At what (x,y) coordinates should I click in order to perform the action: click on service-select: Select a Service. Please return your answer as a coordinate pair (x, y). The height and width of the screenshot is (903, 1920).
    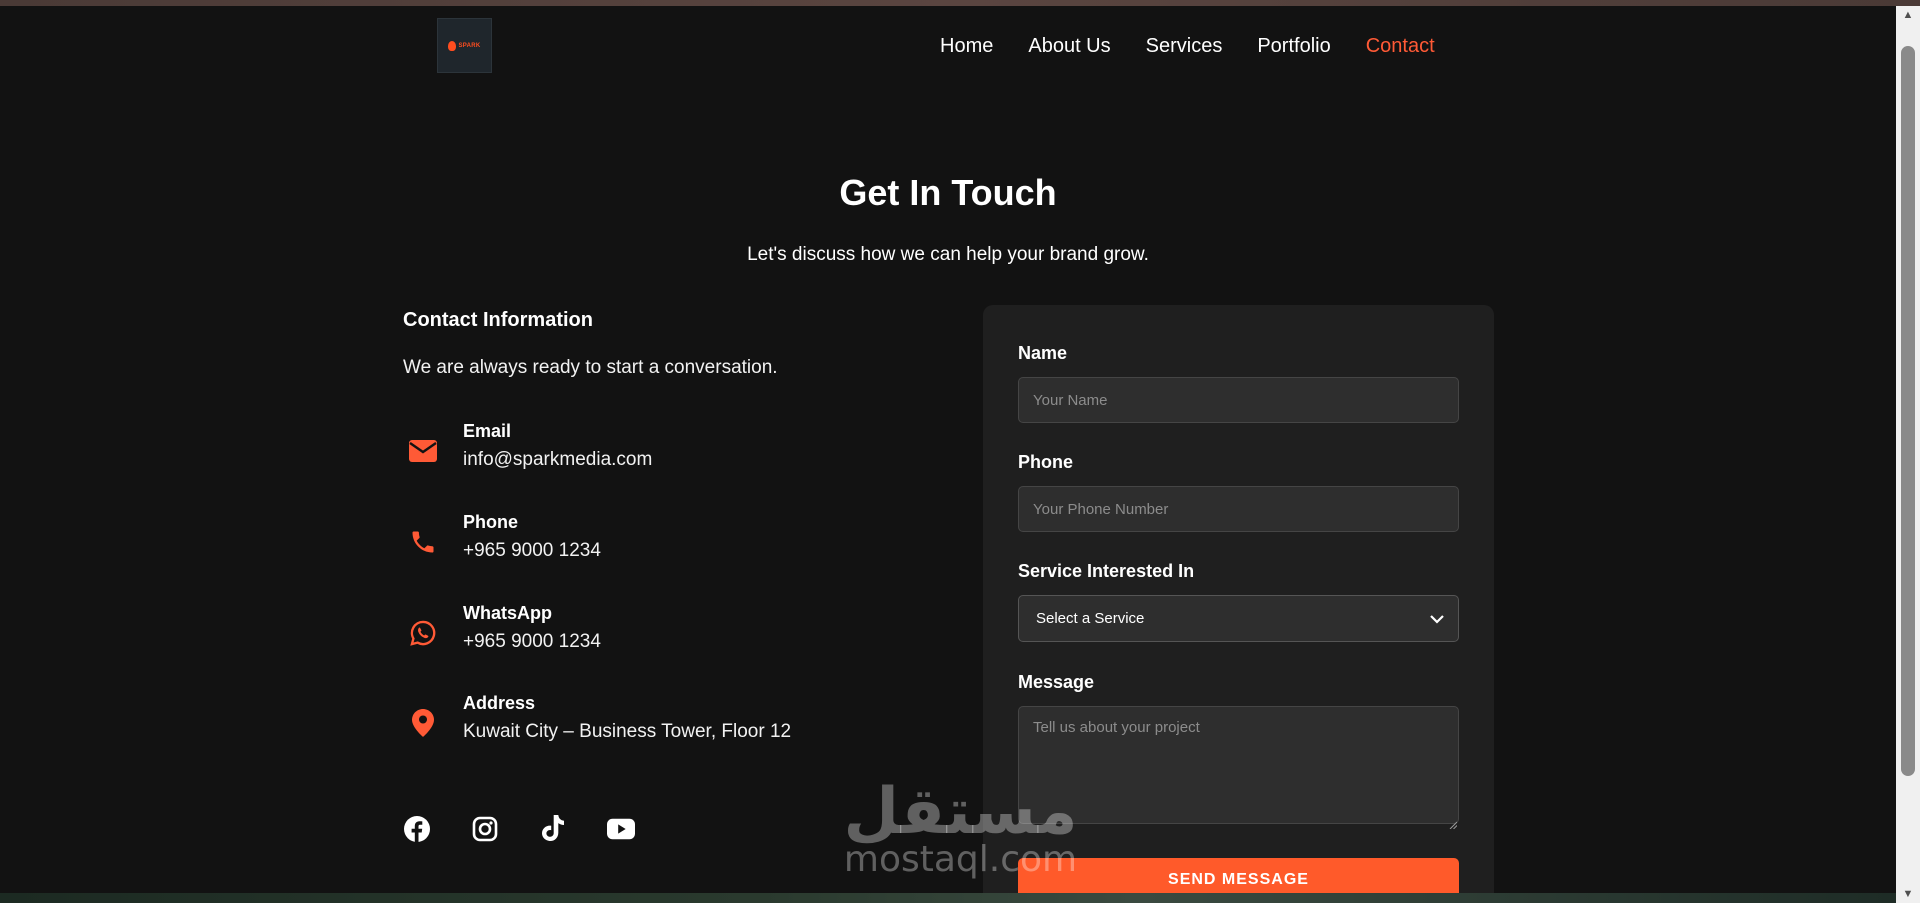
    Looking at the image, I should click on (1238, 618).